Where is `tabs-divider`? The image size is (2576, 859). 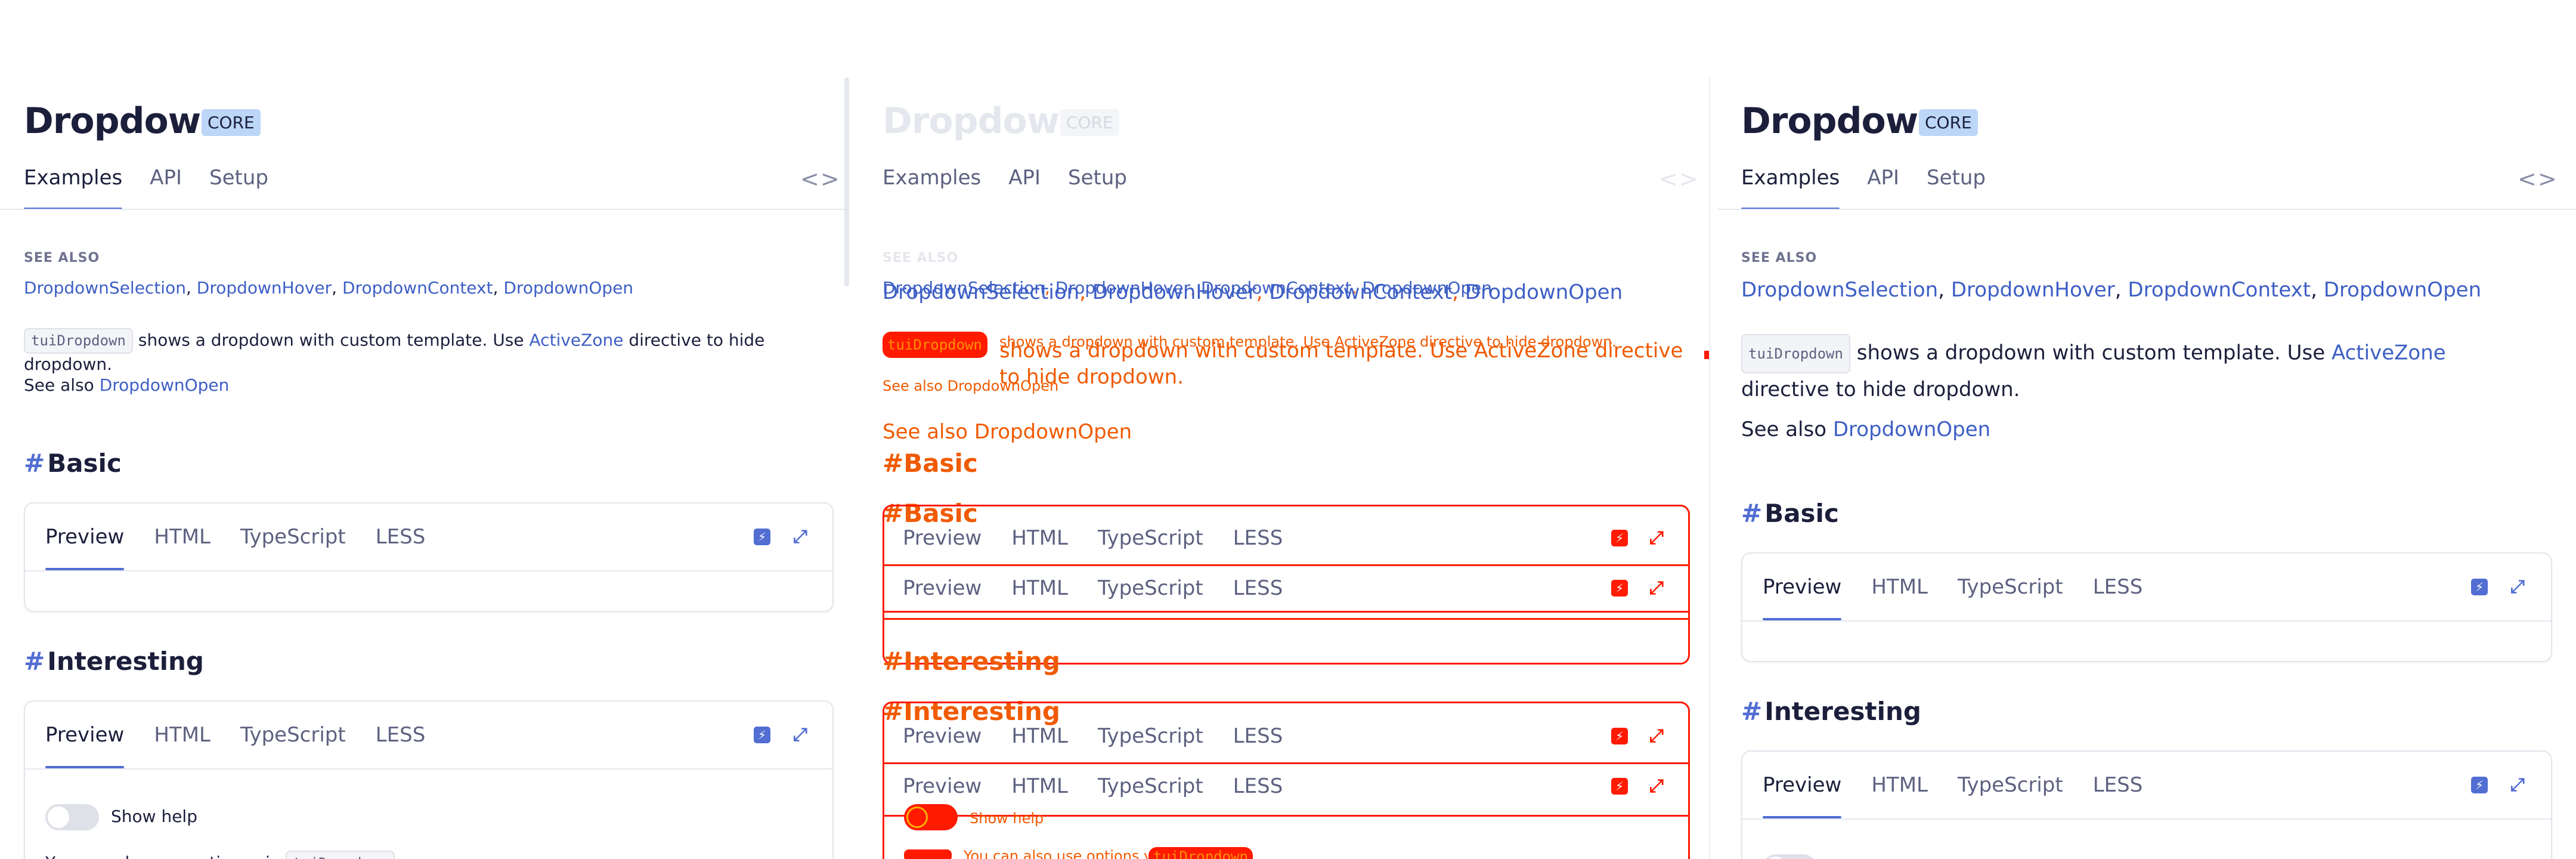 tabs-divider is located at coordinates (424, 209).